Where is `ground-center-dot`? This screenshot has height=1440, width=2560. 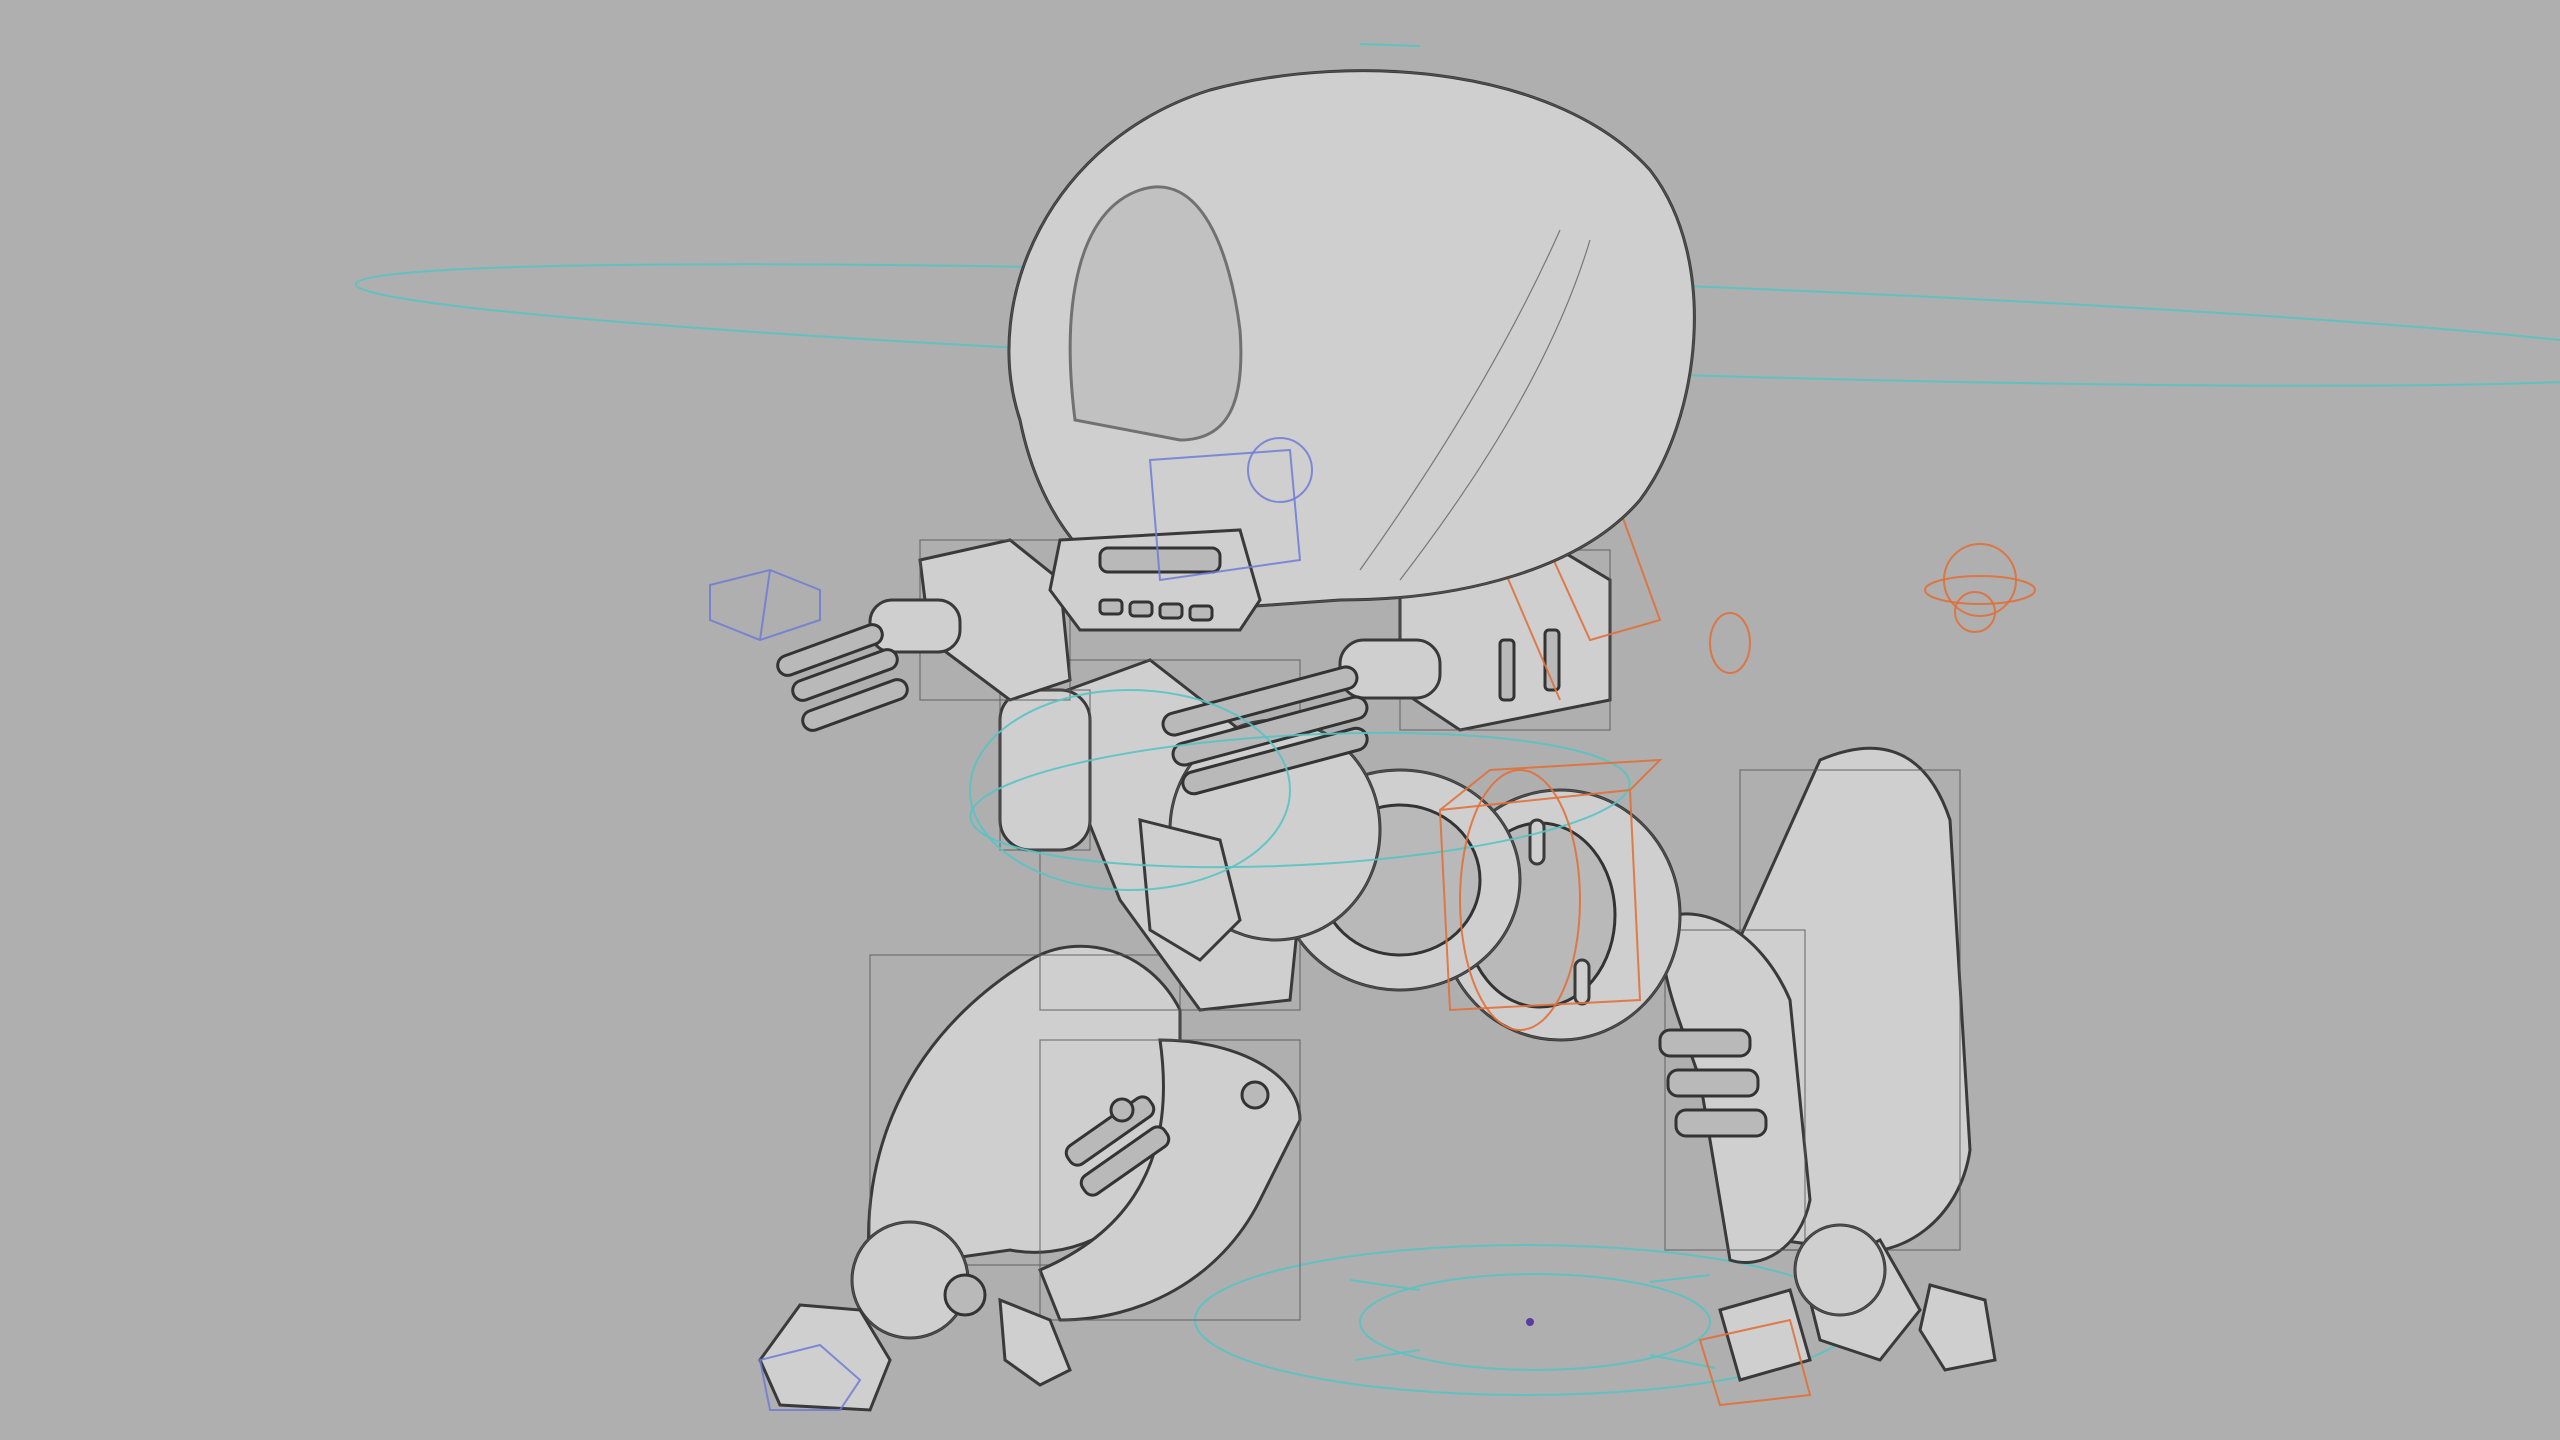
ground-center-dot is located at coordinates (1530, 1322).